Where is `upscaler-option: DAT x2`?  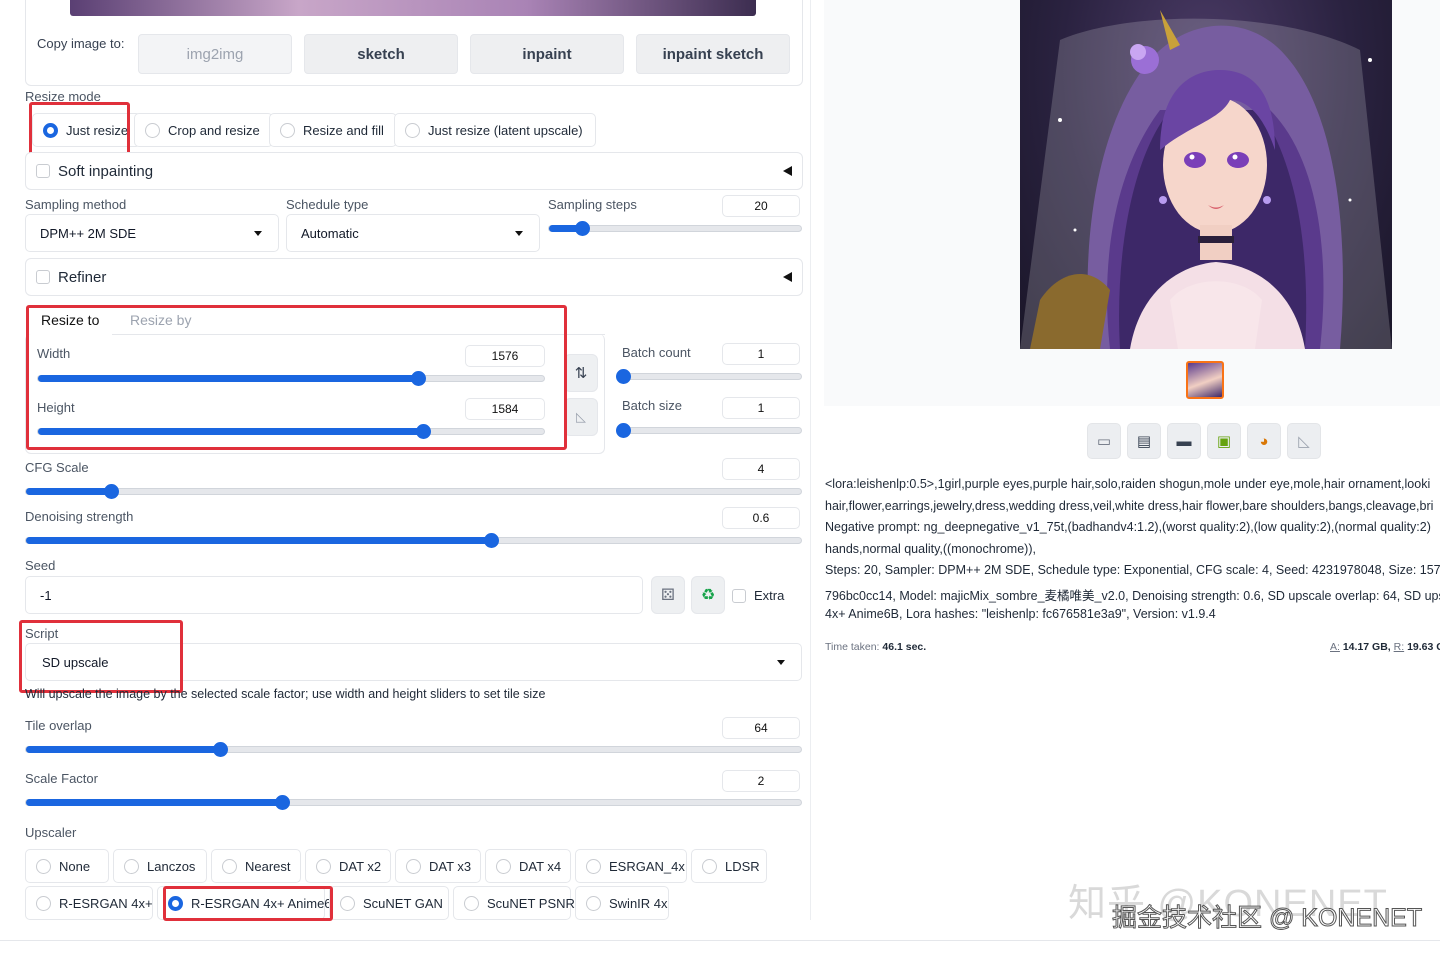
upscaler-option: DAT x2 is located at coordinates (348, 866).